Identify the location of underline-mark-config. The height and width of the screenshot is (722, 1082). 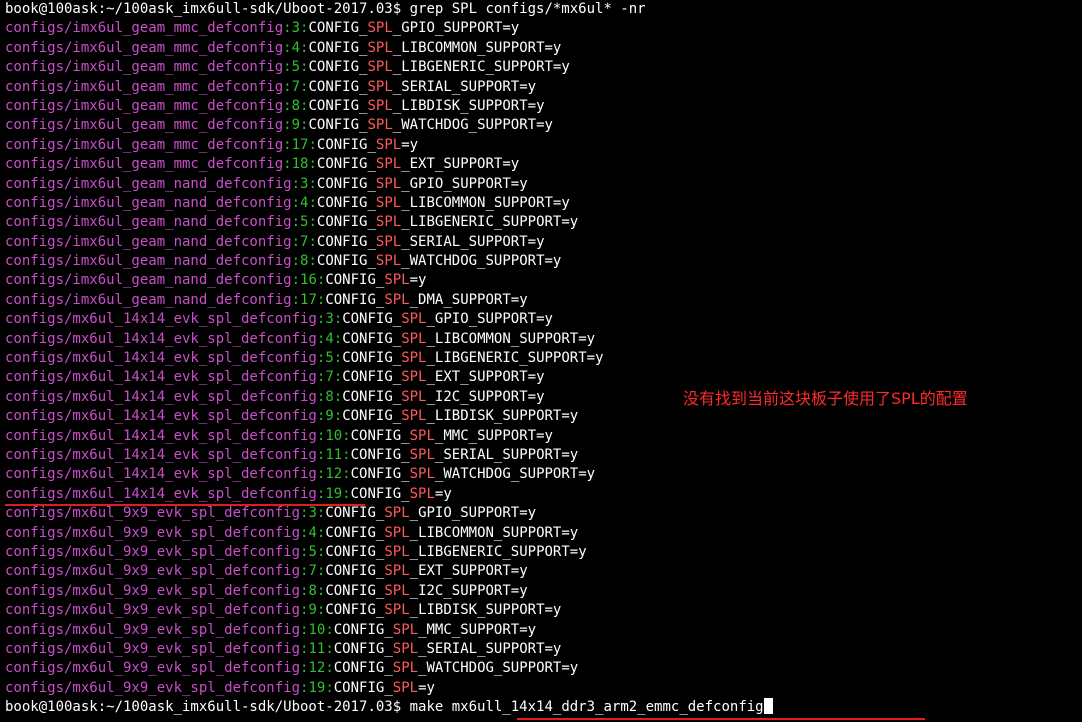
(185, 505).